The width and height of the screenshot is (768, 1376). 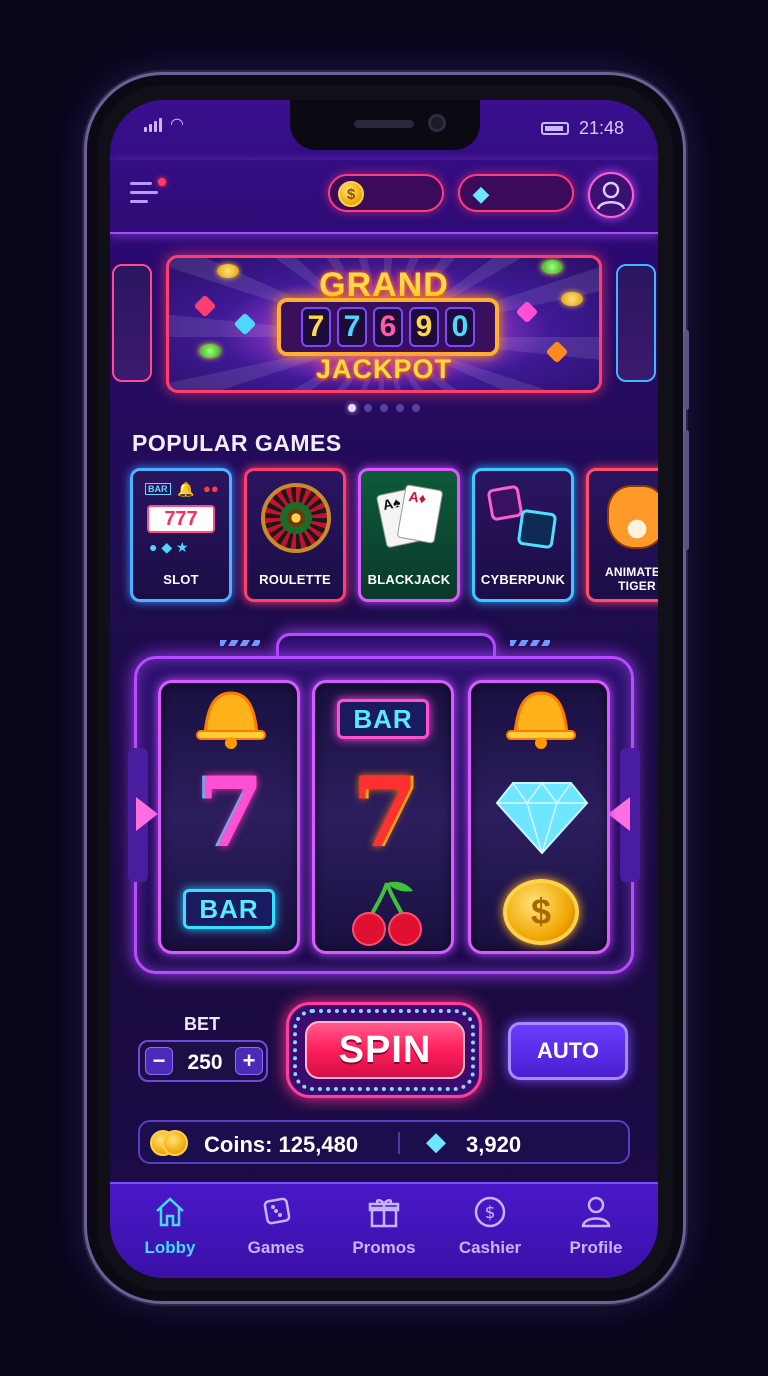 I want to click on slot-art: BAR 🔔 ●● 777 ● ◆ ★, so click(x=181, y=519).